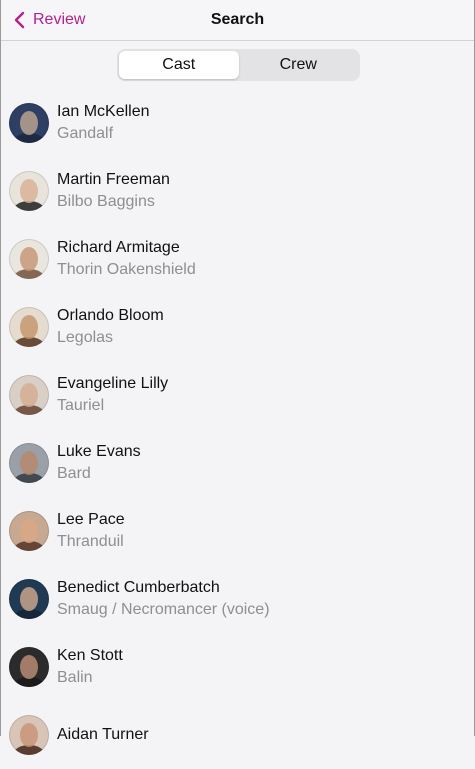 This screenshot has height=769, width=475. Describe the element at coordinates (90, 541) in the screenshot. I see `character-name: Thranduil` at that location.